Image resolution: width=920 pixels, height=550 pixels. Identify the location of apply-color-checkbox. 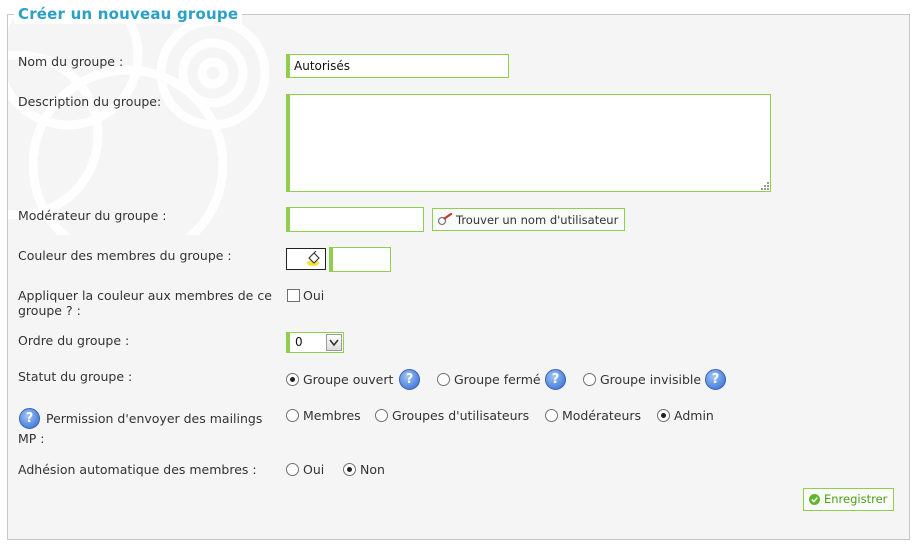
(293, 295).